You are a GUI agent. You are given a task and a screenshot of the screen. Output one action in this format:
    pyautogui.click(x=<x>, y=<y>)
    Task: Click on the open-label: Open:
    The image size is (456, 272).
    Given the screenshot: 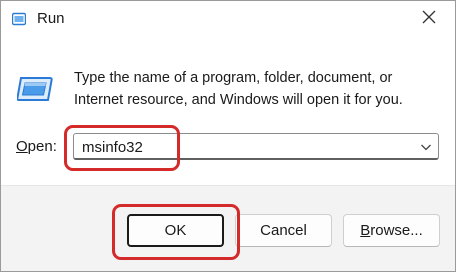 What is the action you would take?
    pyautogui.click(x=36, y=146)
    